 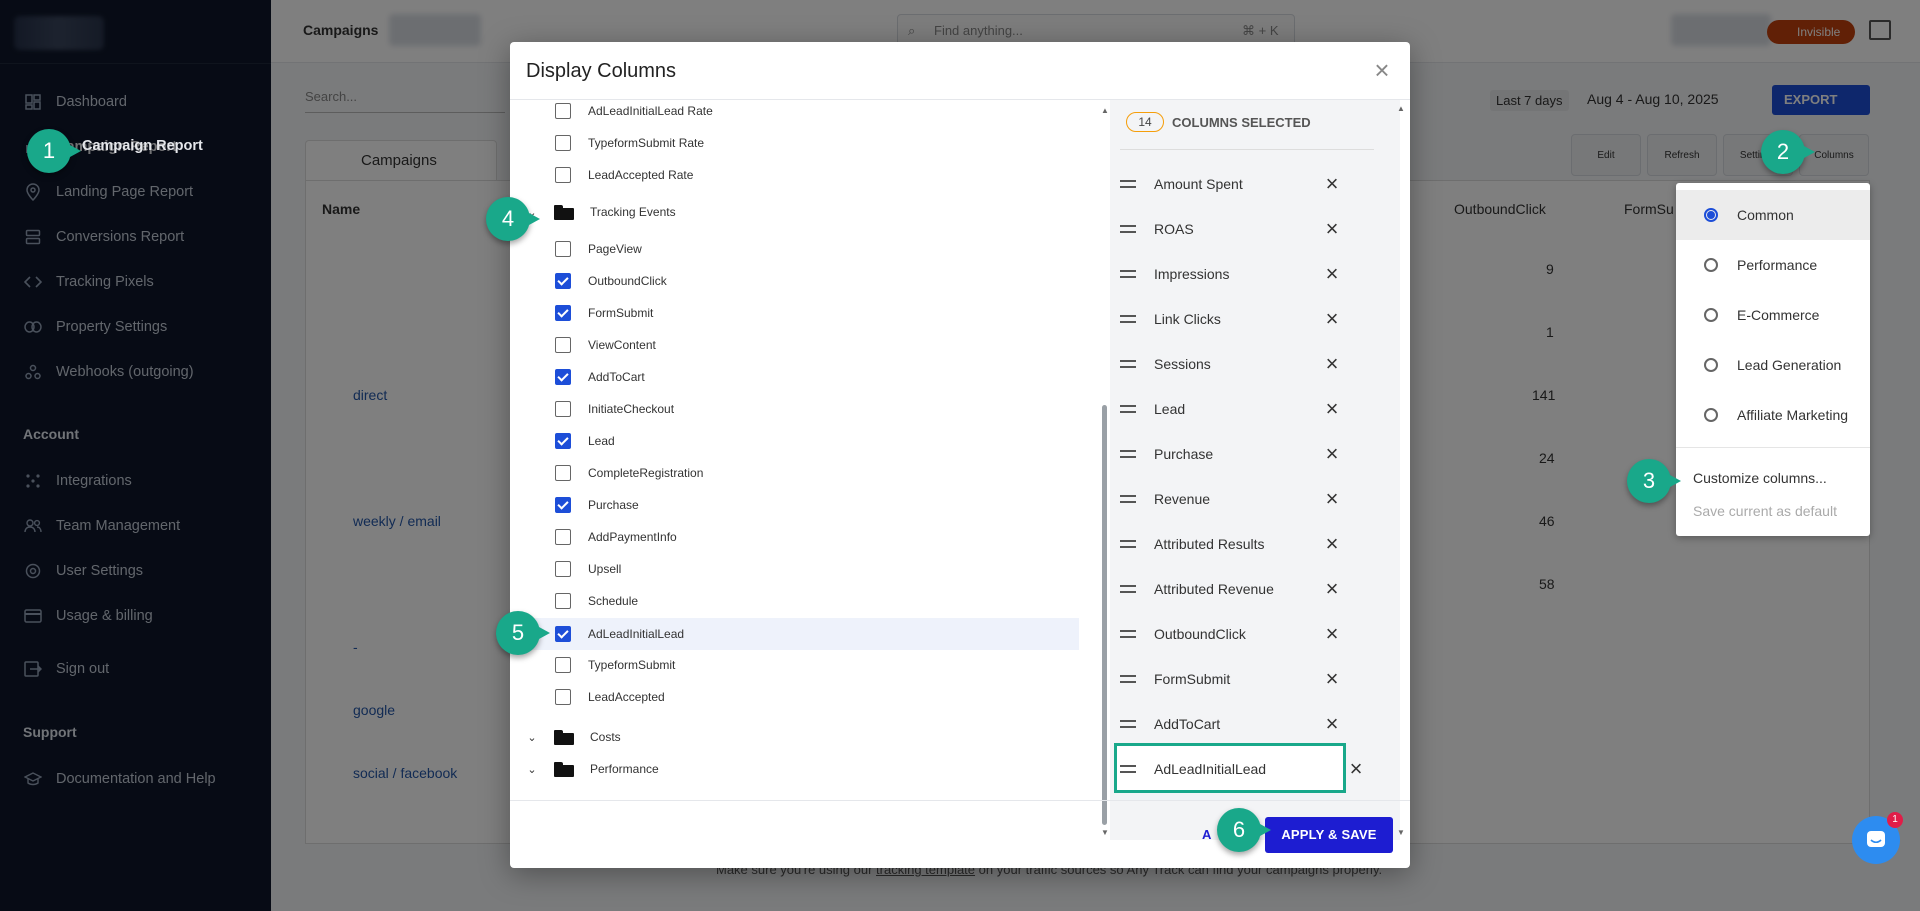 What do you see at coordinates (605, 737) in the screenshot?
I see `folder-label: Costs` at bounding box center [605, 737].